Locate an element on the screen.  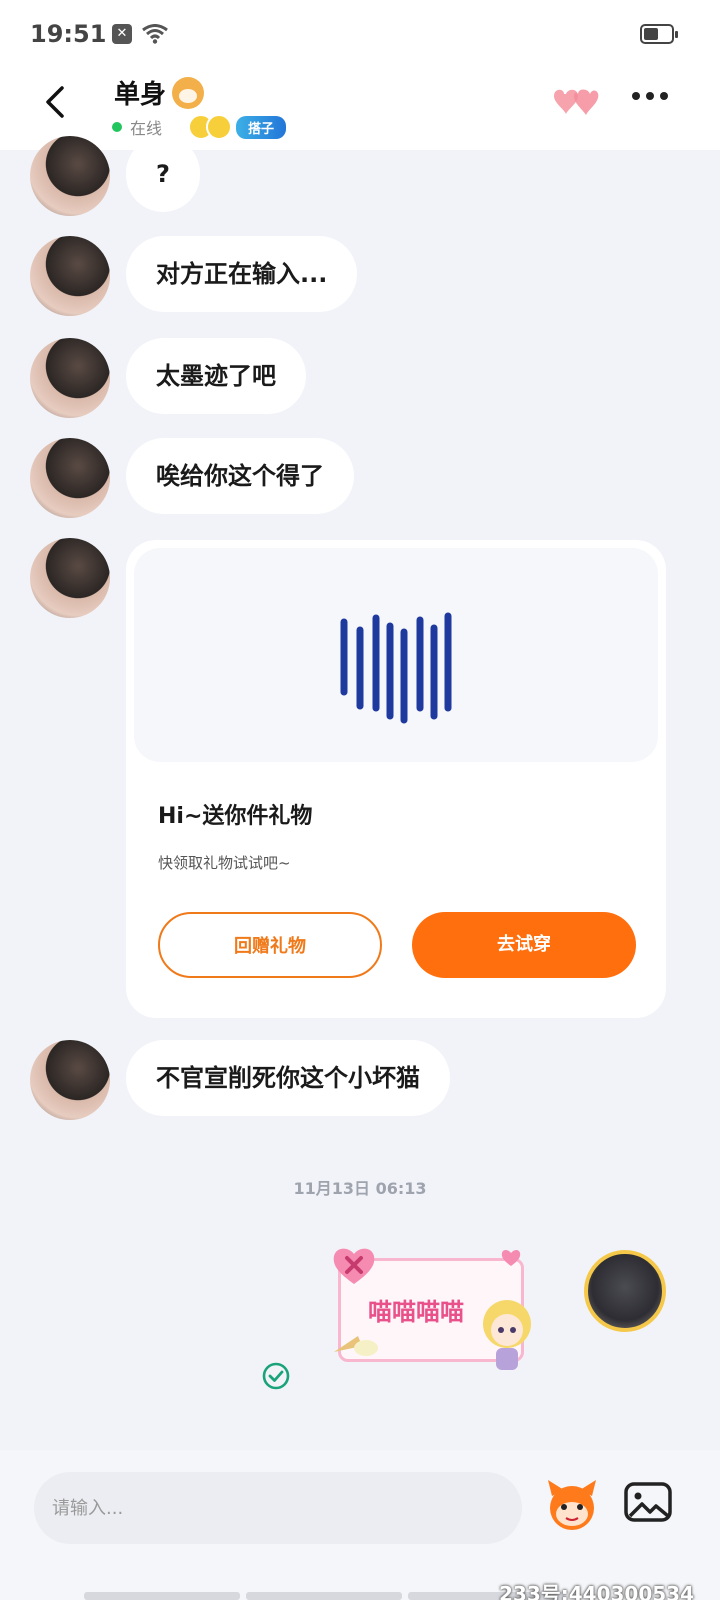
dog-emoji-icon is located at coordinates (188, 92).